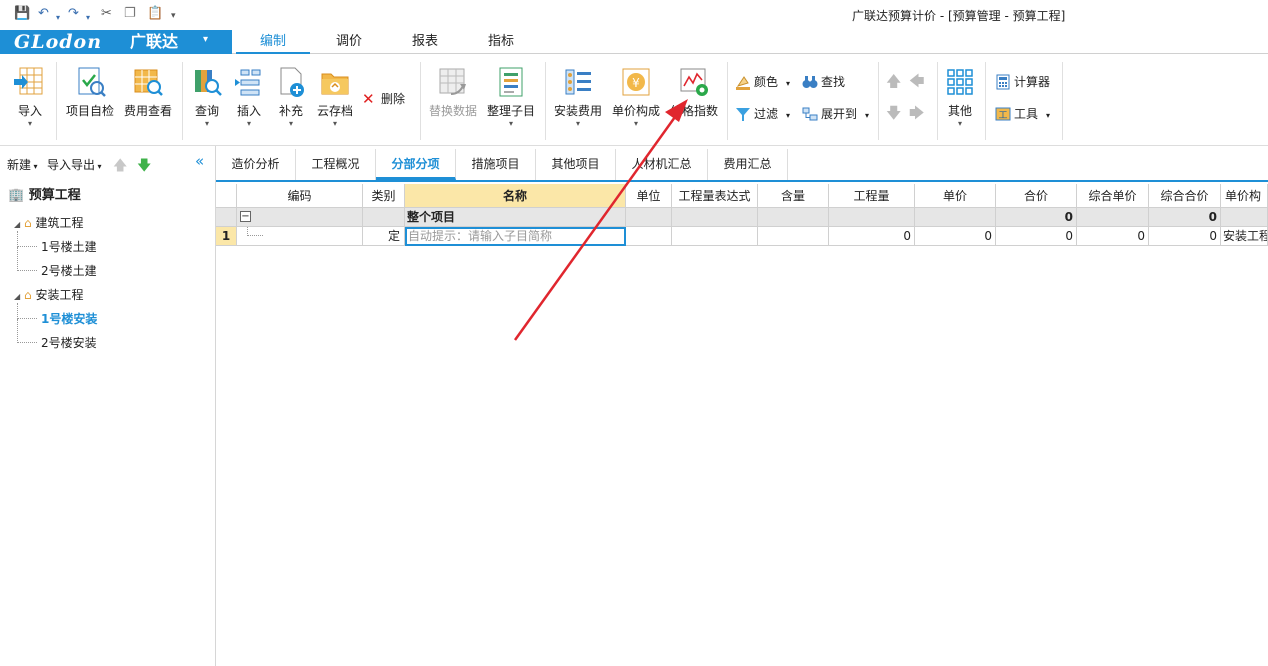 The image size is (1268, 666). Describe the element at coordinates (416, 164) in the screenshot. I see `tab-items: 分部分项` at that location.